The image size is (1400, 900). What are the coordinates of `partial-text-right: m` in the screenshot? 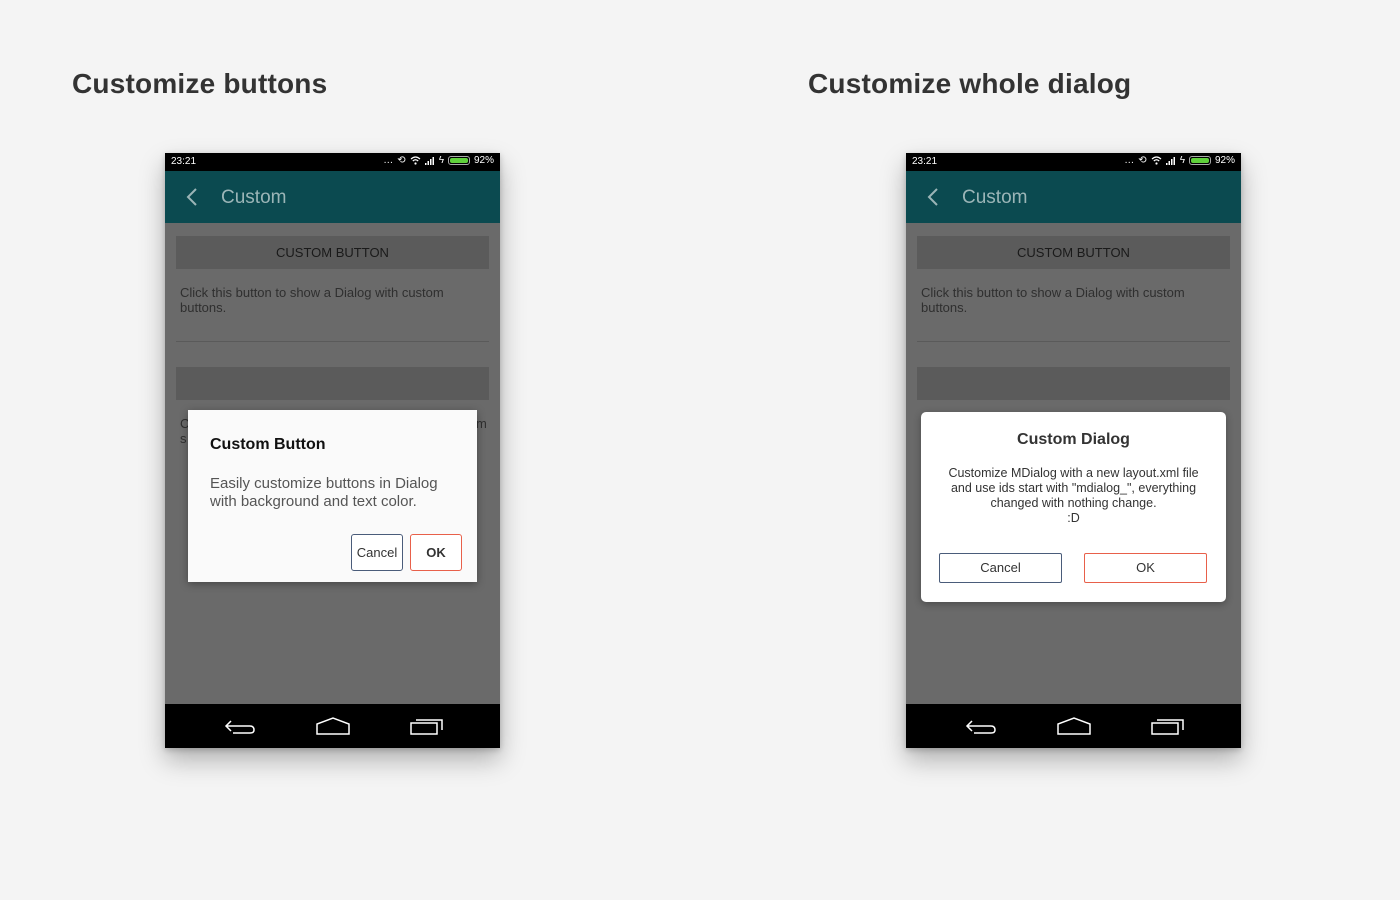 It's located at (481, 423).